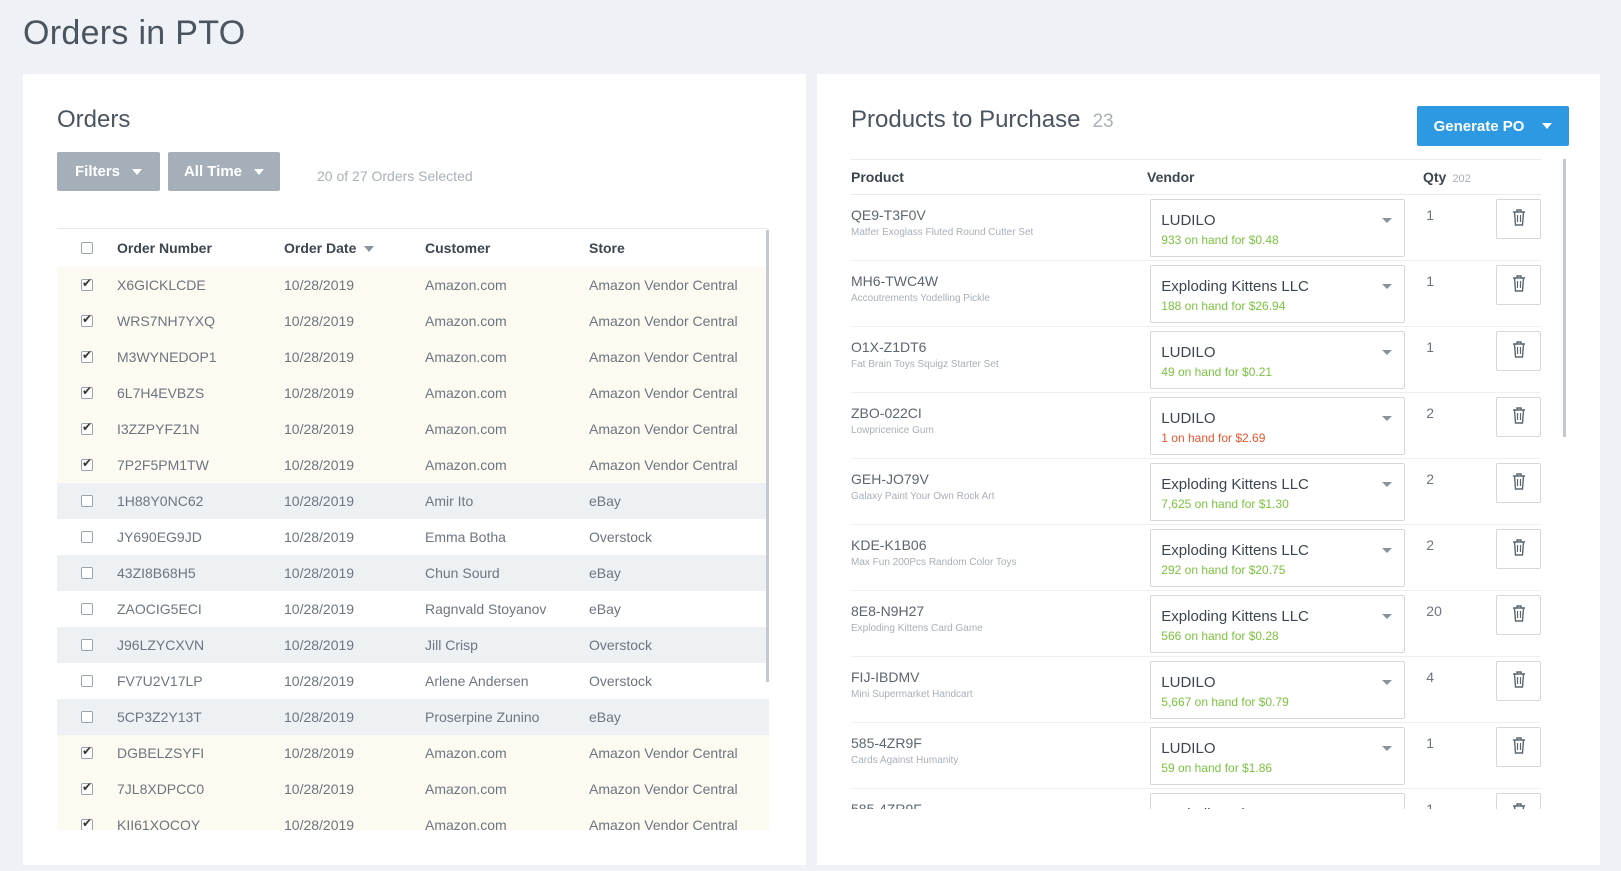 The width and height of the screenshot is (1621, 871). I want to click on filters-button: Filters, so click(108, 171).